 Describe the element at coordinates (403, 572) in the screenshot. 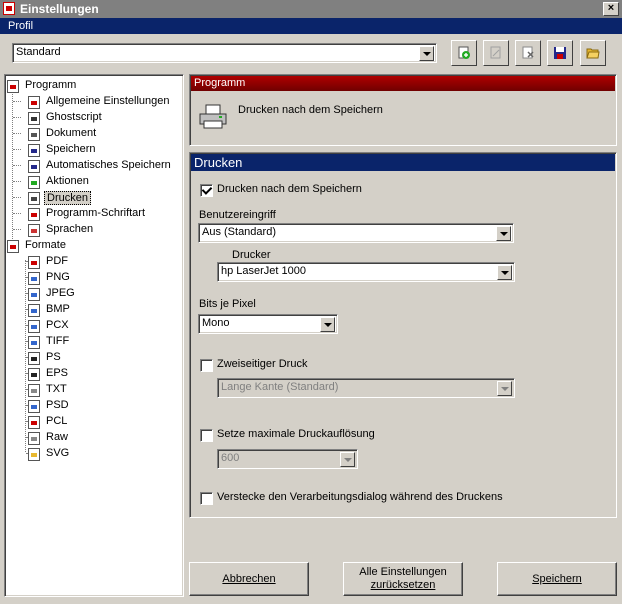

I see `reset-button-line1: Alle Einstellungen` at that location.